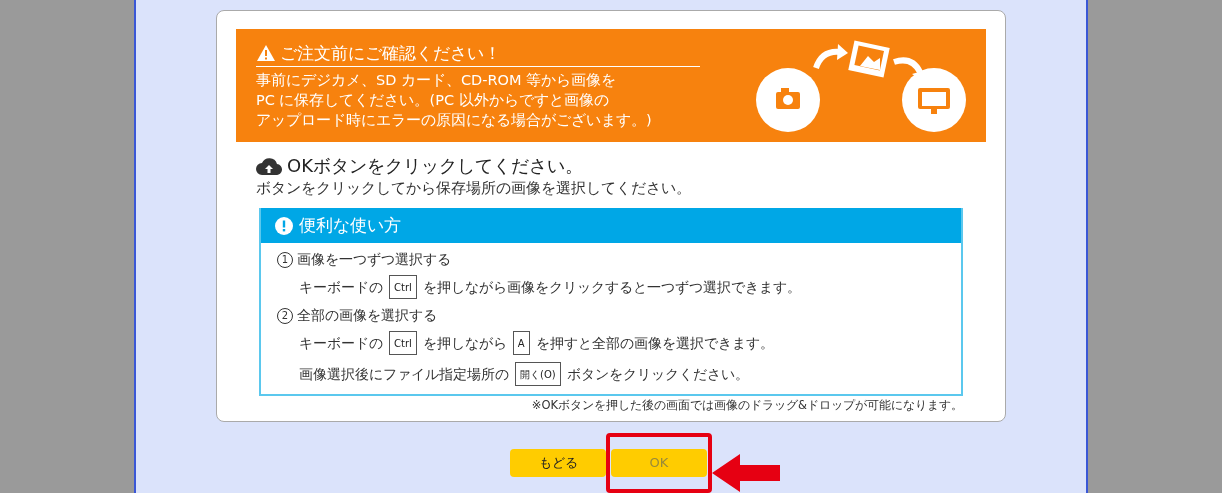  Describe the element at coordinates (433, 100) in the screenshot. I see `notice-text: PC に保存してください。(PC 以外からですと画像の` at that location.